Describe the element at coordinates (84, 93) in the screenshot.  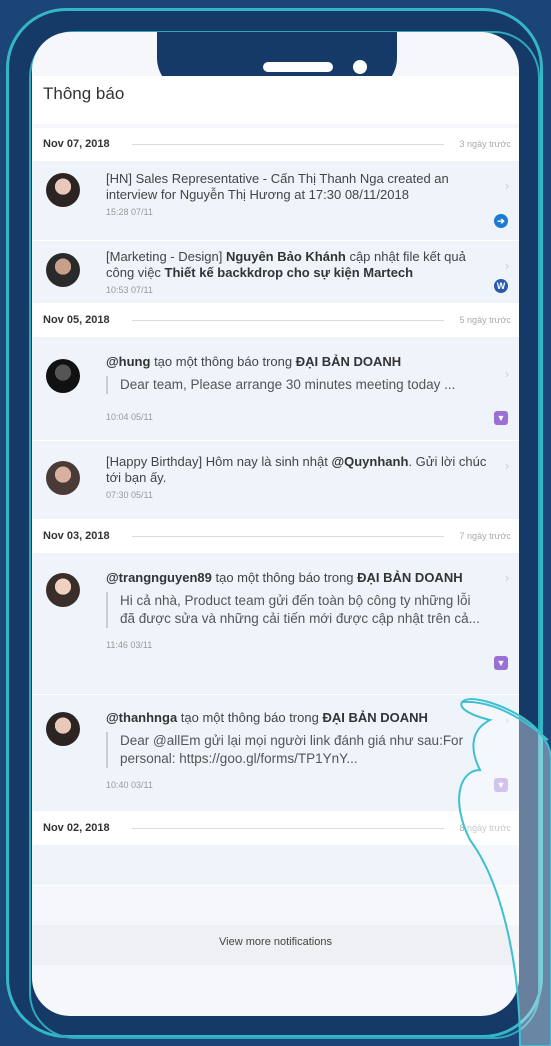
I see `page-title: Thông báo` at that location.